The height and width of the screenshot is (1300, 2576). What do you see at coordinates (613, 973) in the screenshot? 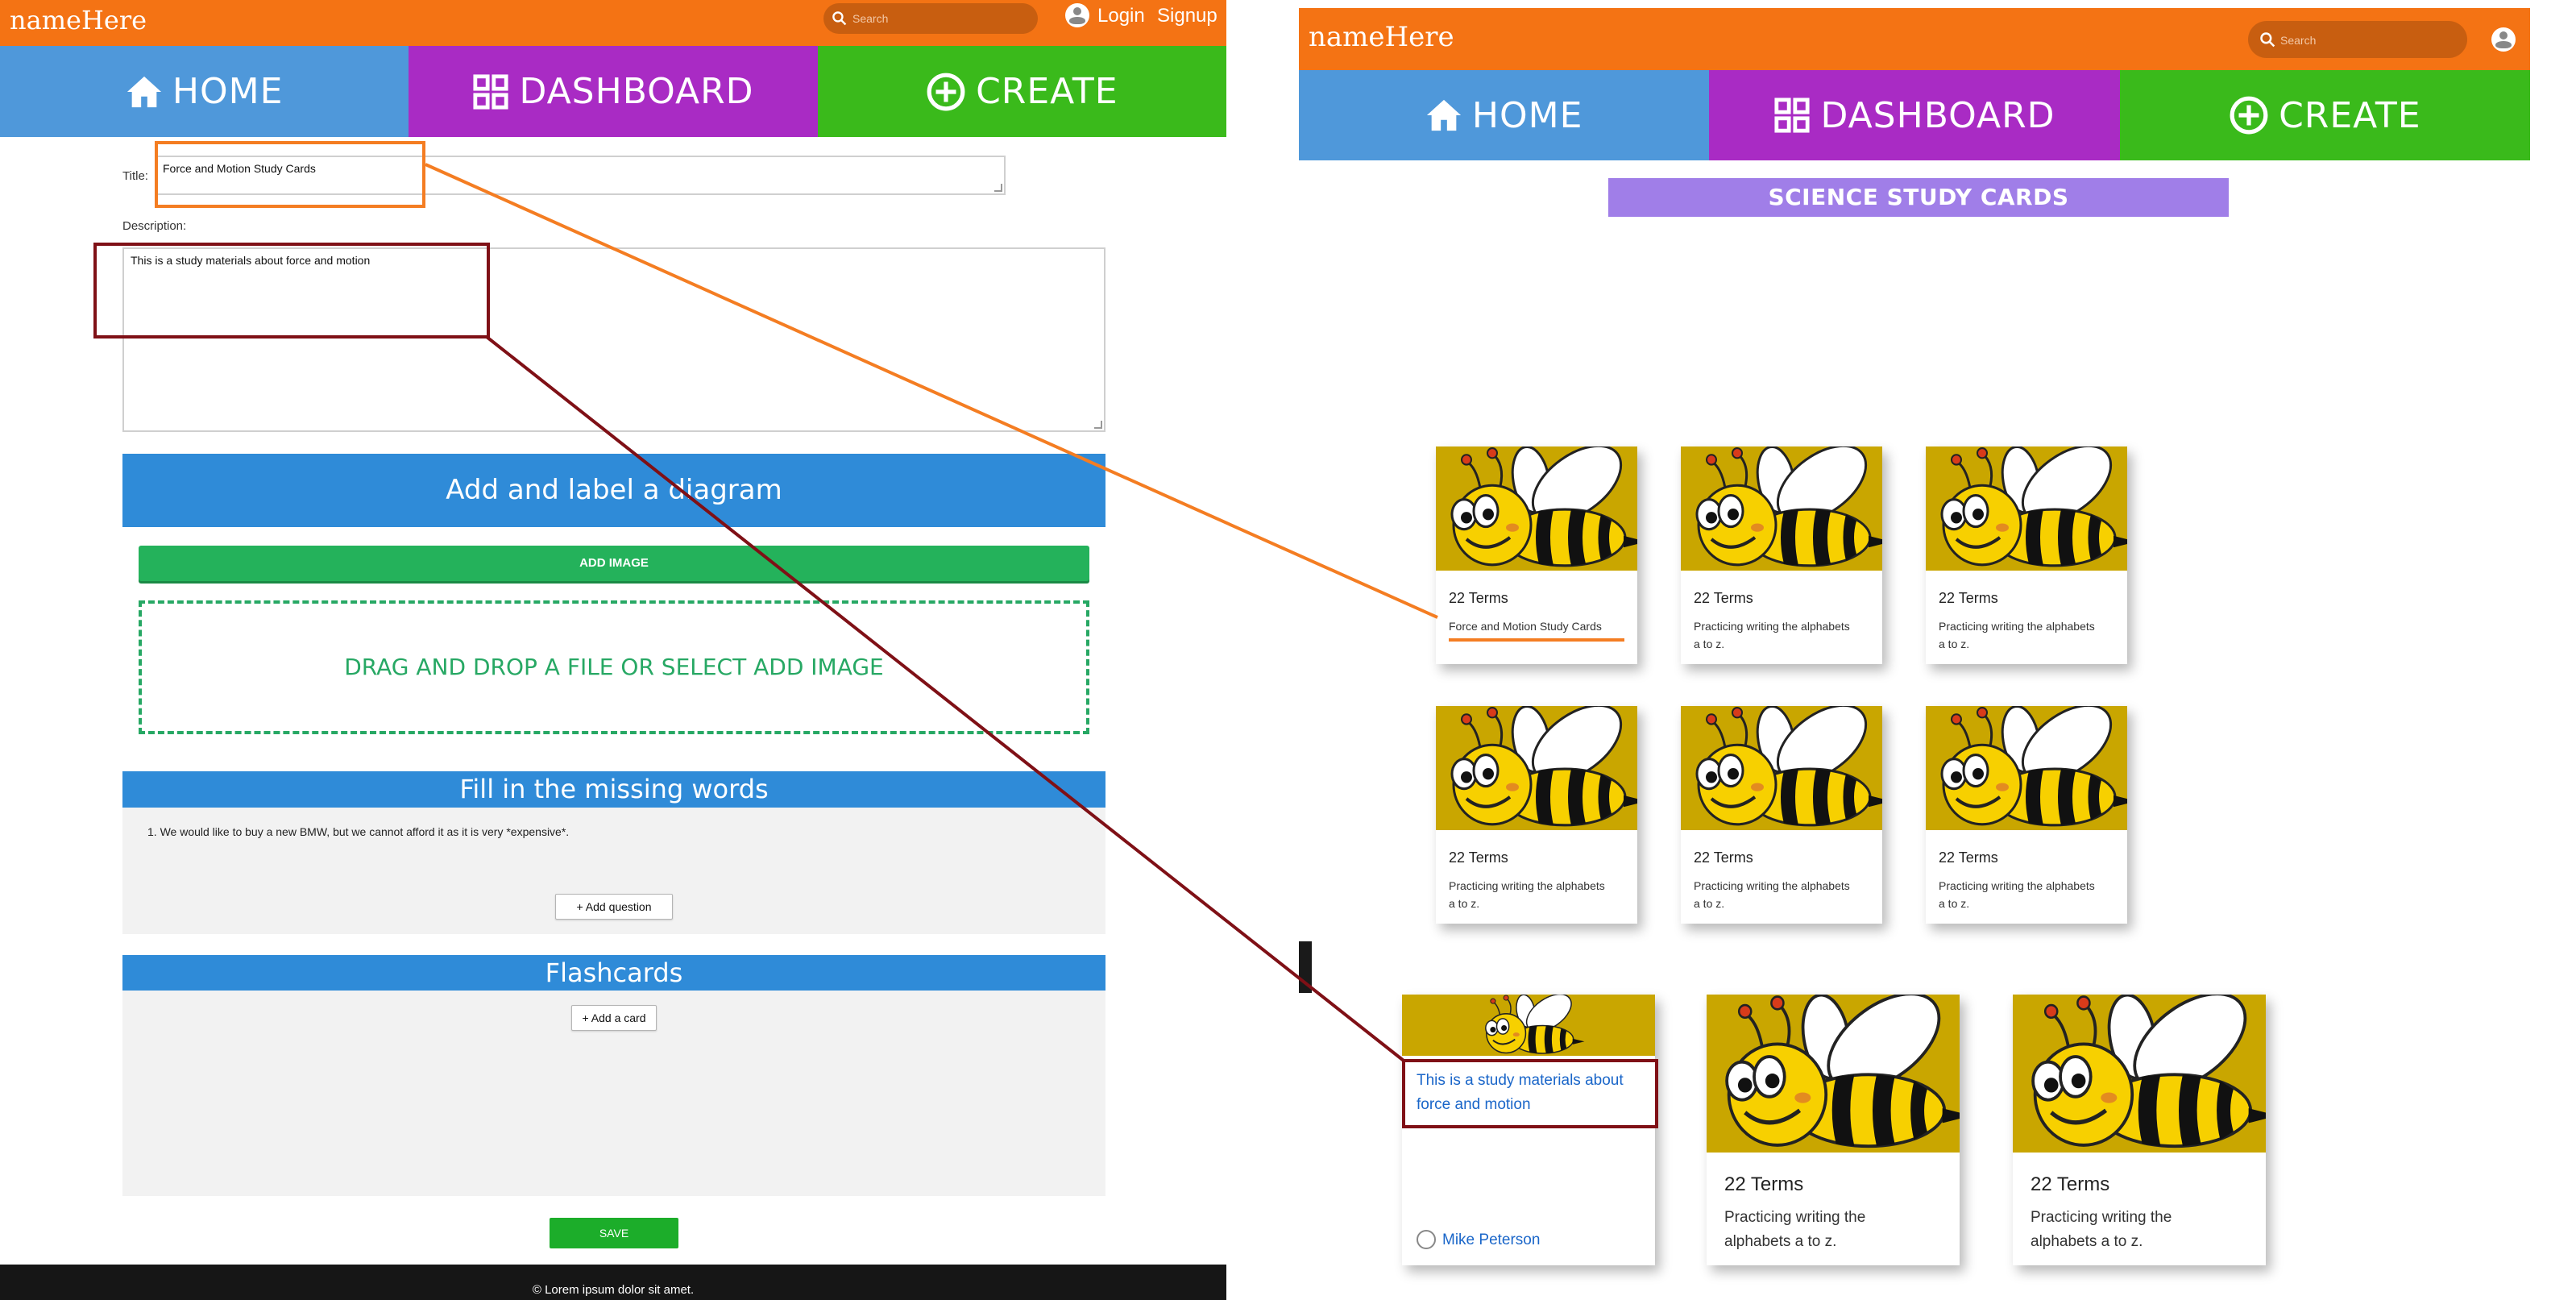
I see `flashcards-header: Flashcards` at bounding box center [613, 973].